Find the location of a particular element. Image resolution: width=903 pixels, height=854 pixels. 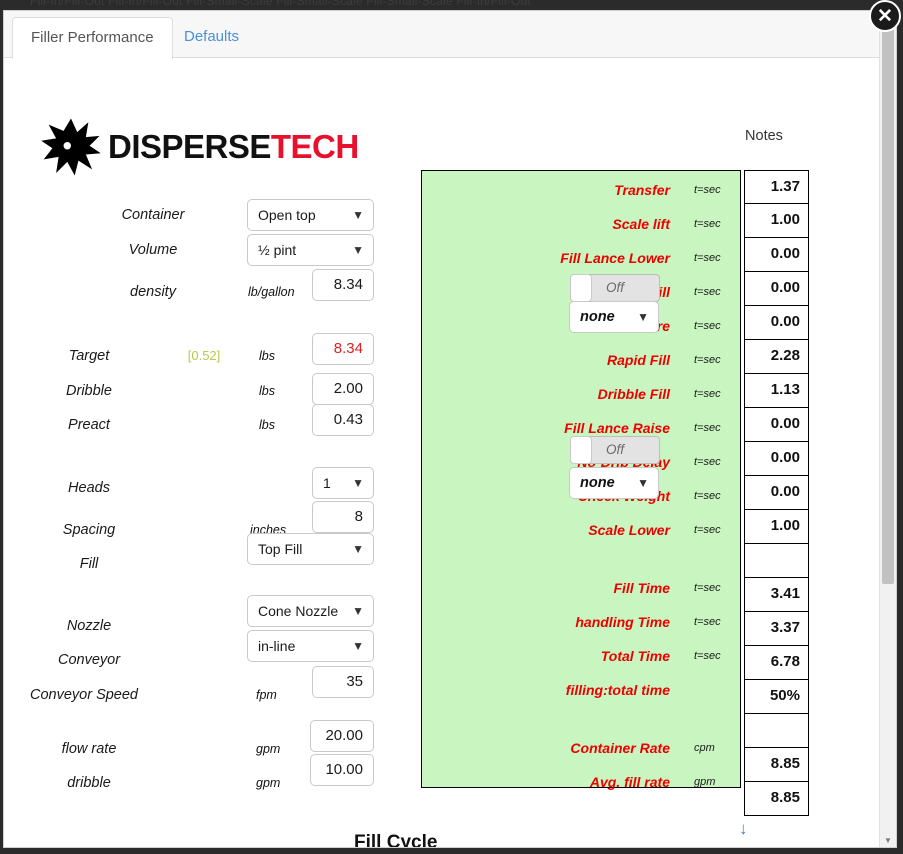

cycle-unit-delay-to-fill: t=sec is located at coordinates (707, 292).